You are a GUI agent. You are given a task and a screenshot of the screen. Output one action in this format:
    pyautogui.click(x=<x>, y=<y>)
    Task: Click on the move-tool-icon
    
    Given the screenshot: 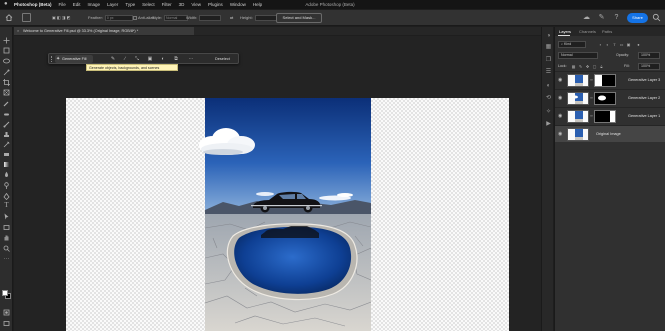 What is the action you would take?
    pyautogui.click(x=6, y=40)
    